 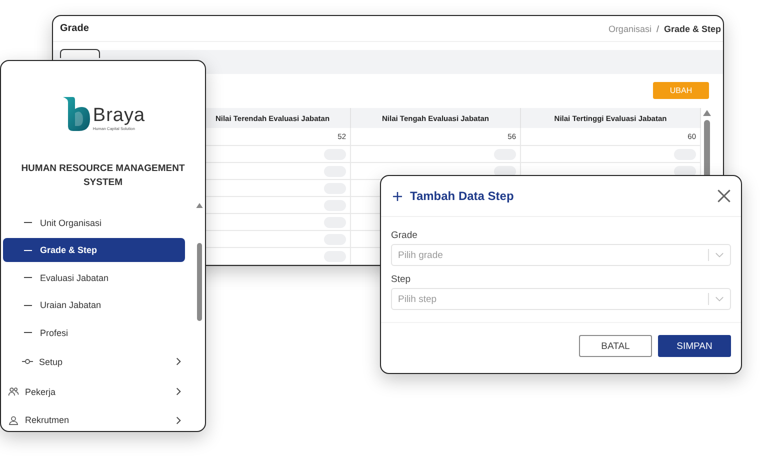 What do you see at coordinates (80, 53) in the screenshot?
I see `tab` at bounding box center [80, 53].